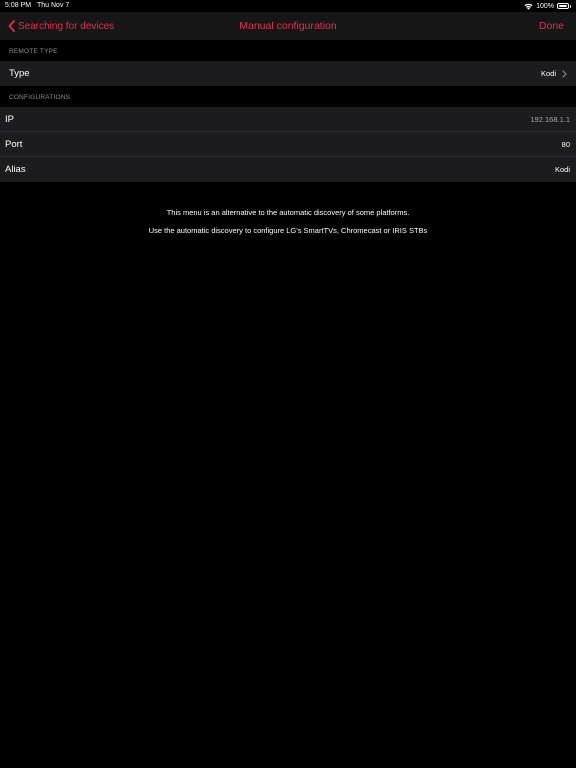  Describe the element at coordinates (288, 144) in the screenshot. I see `port-row: Port 80` at that location.